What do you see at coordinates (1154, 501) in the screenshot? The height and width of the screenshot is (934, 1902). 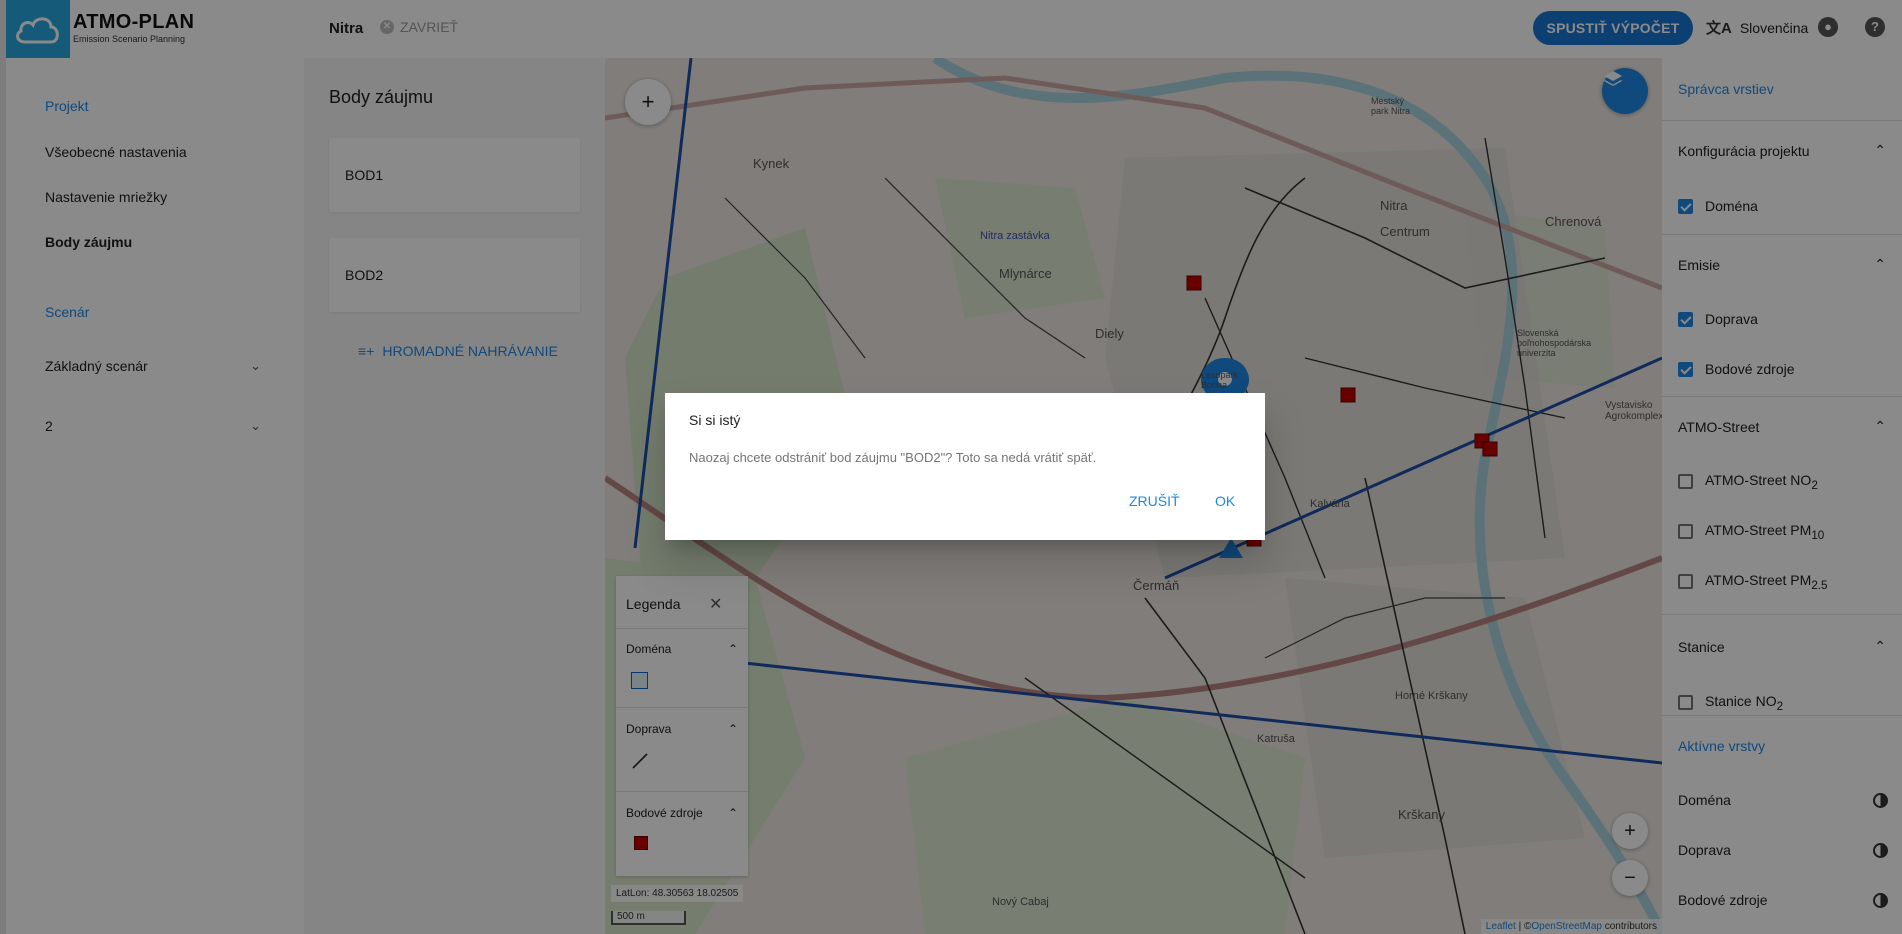 I see `cancel-button: ZRUŠIŤ` at bounding box center [1154, 501].